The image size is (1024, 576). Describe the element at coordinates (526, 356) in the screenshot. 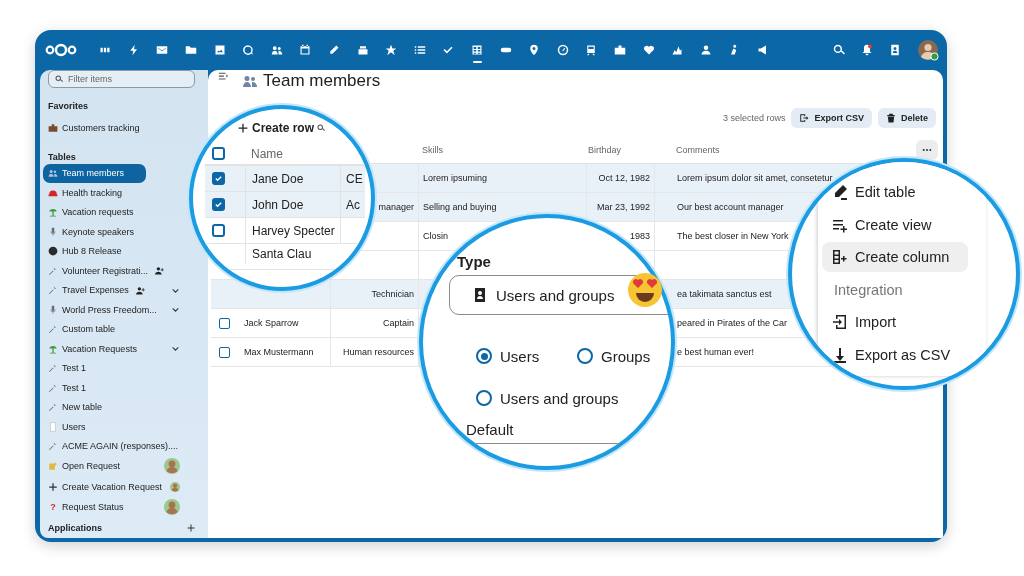

I see `radio-button: Users` at that location.